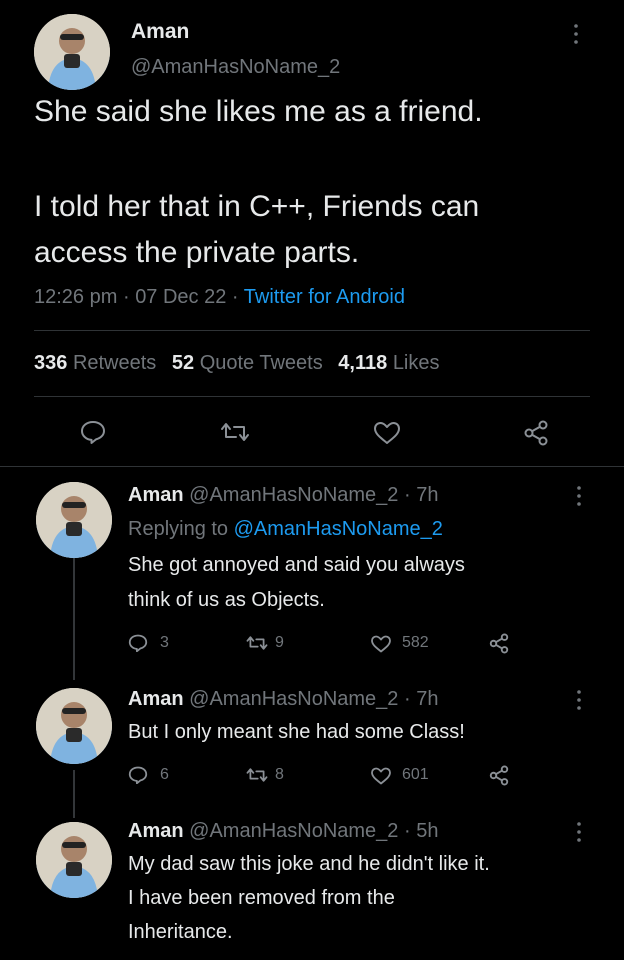  I want to click on reply-count: 3, so click(164, 642).